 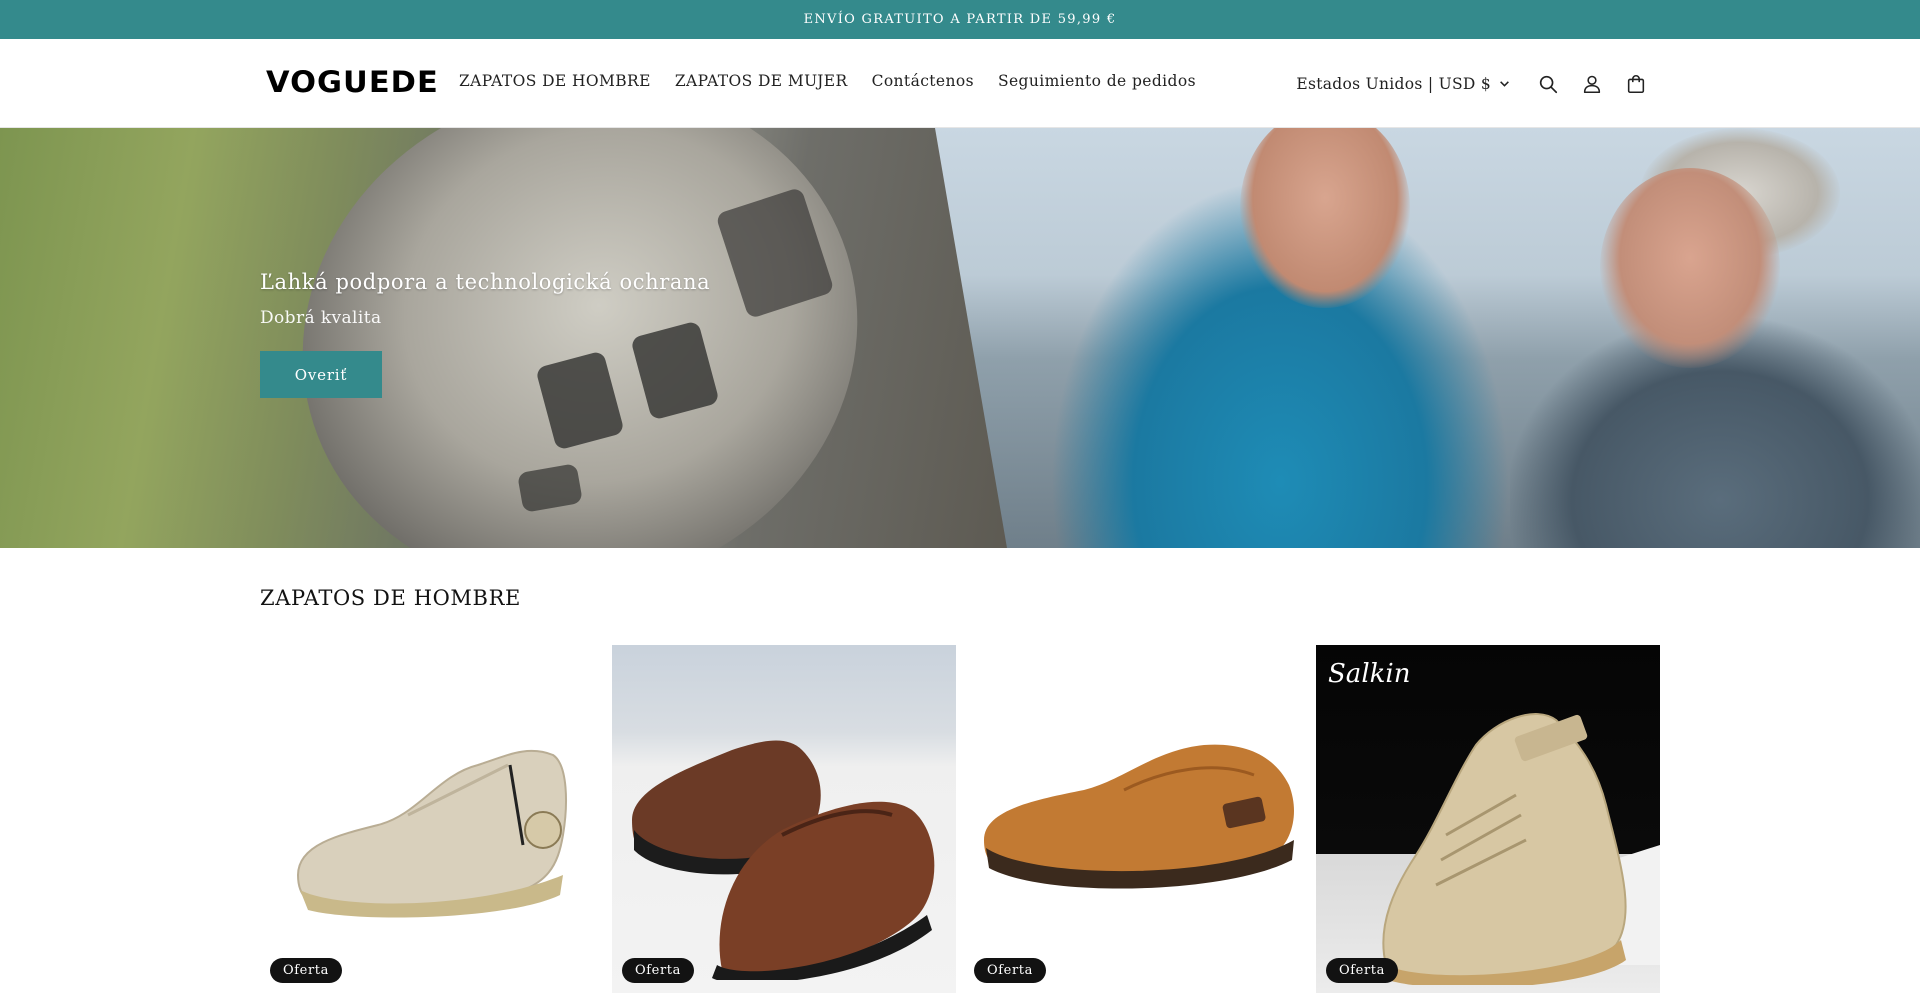 What do you see at coordinates (1548, 84) in the screenshot?
I see `search-icon` at bounding box center [1548, 84].